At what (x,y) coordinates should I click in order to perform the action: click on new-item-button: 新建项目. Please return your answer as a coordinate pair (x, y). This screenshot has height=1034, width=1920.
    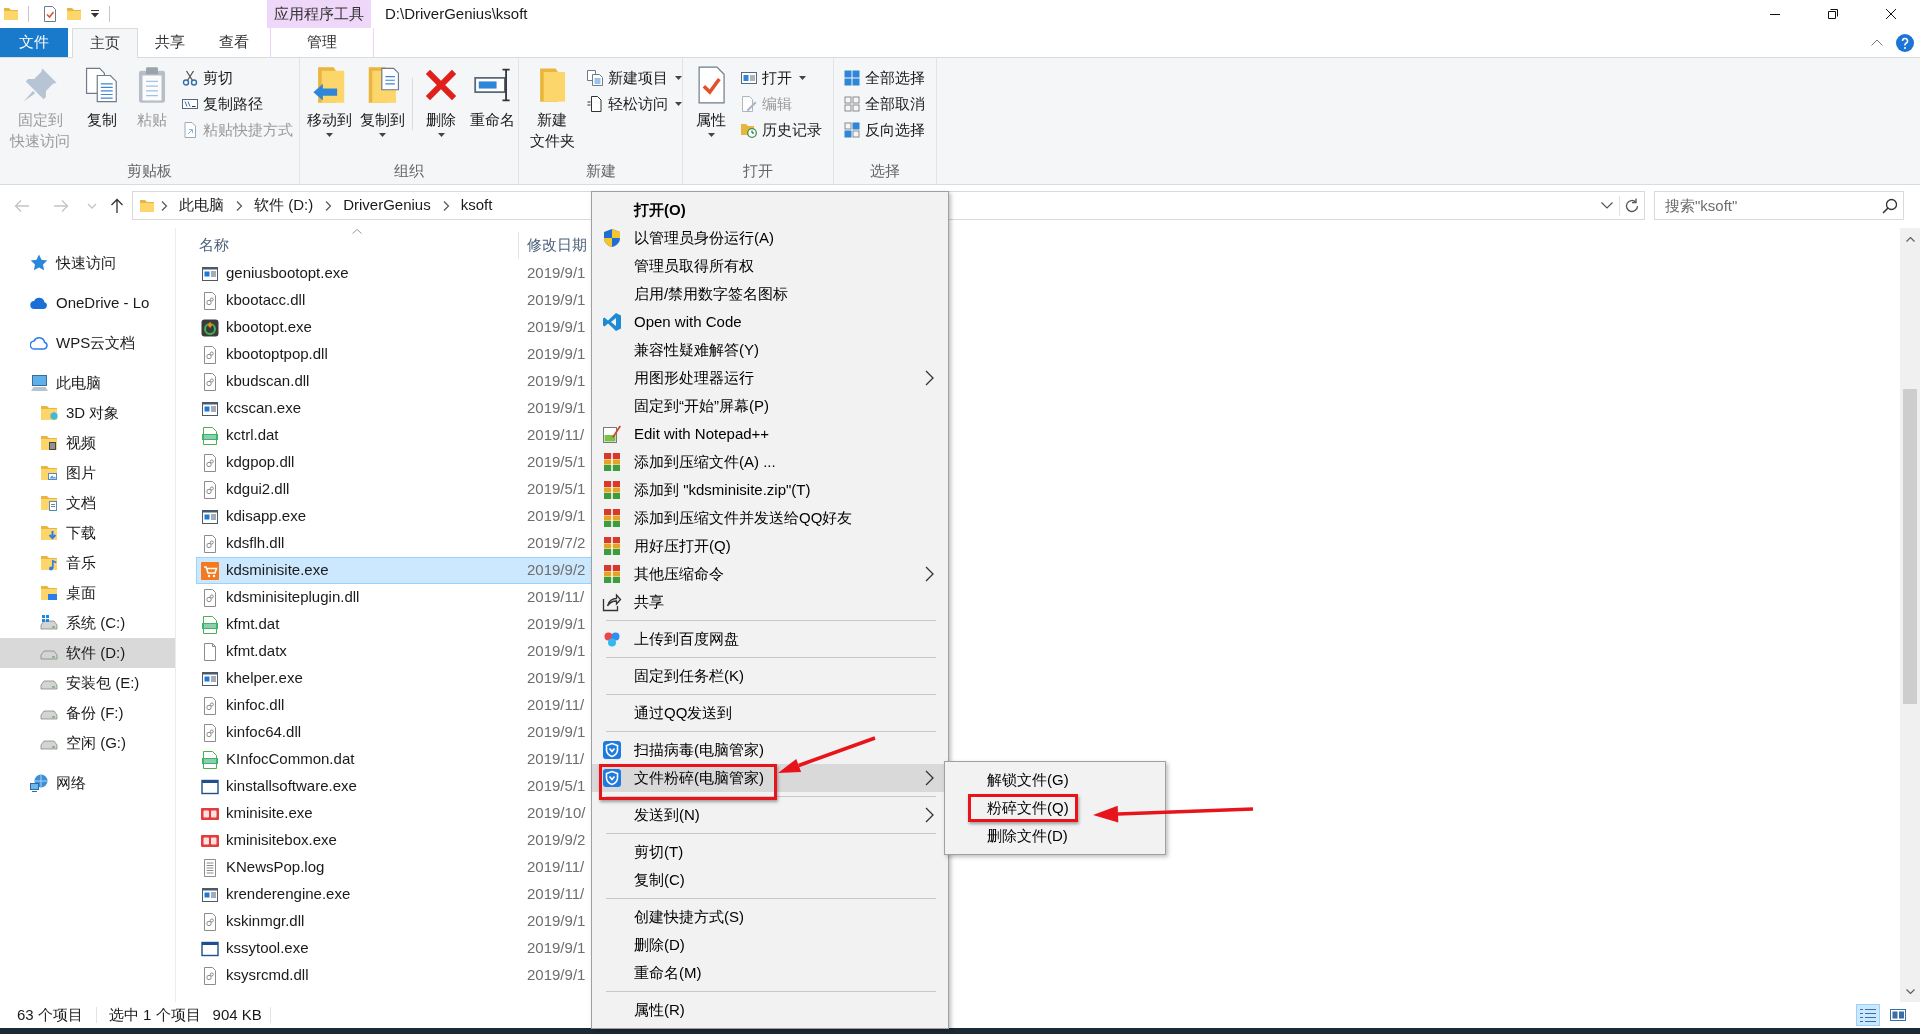
    Looking at the image, I should click on (634, 78).